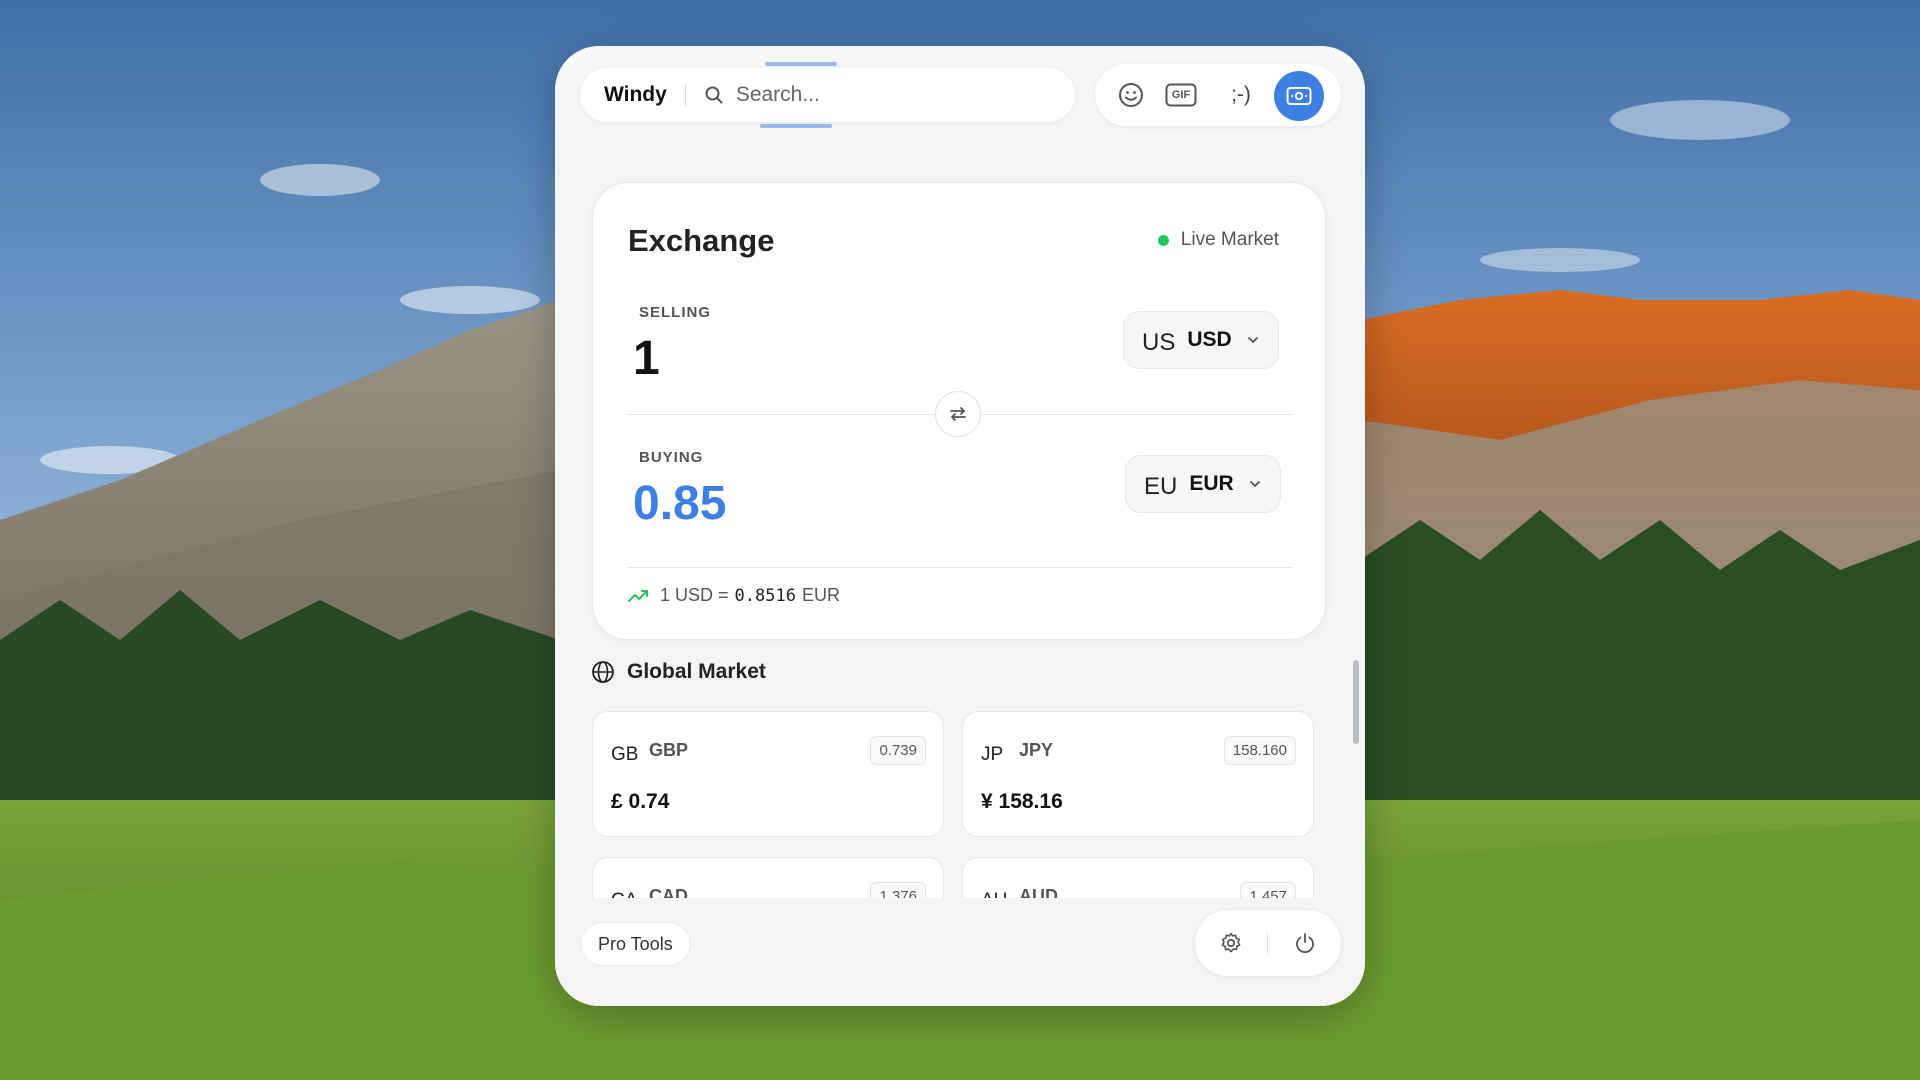 Image resolution: width=1920 pixels, height=1080 pixels. I want to click on market-flag: JP, so click(992, 754).